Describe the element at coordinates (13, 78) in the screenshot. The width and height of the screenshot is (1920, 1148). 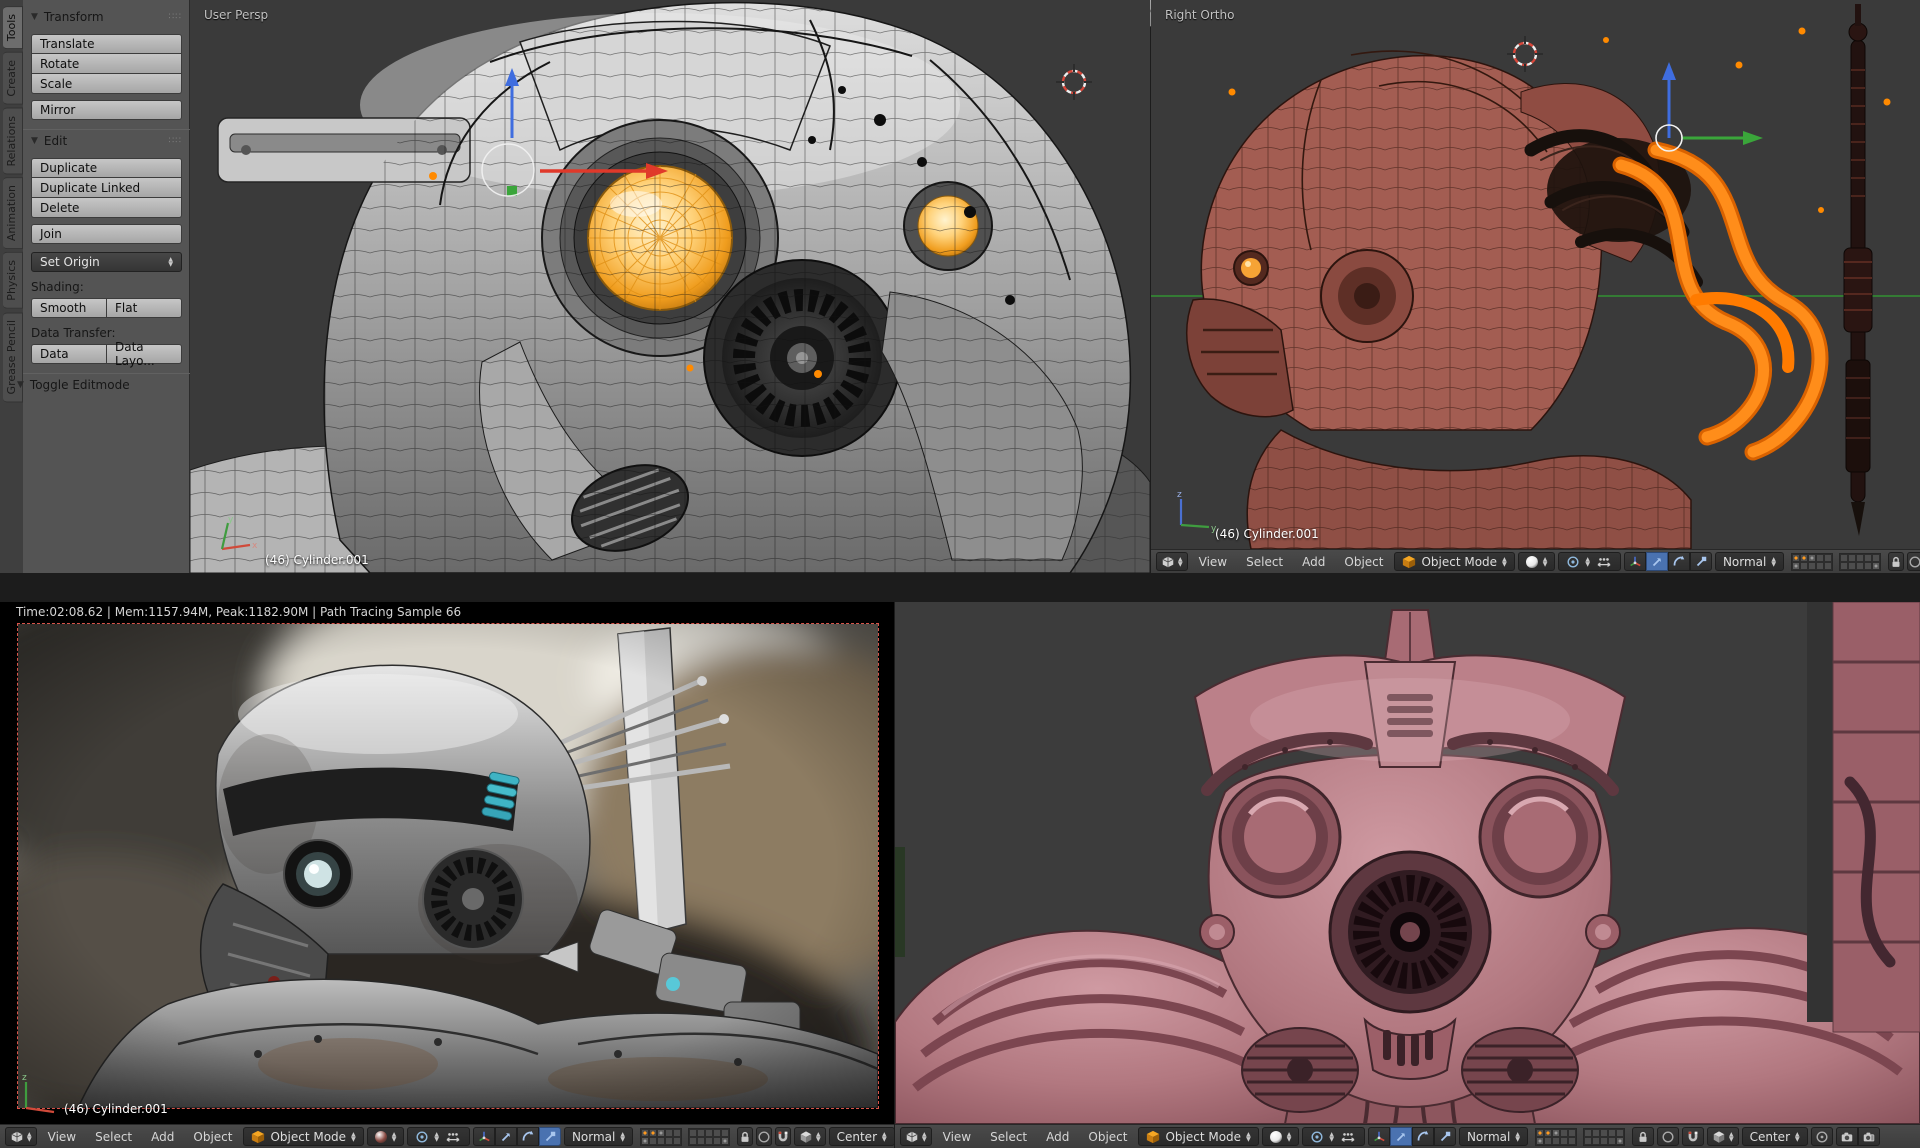
I see `tab-create: Create` at that location.